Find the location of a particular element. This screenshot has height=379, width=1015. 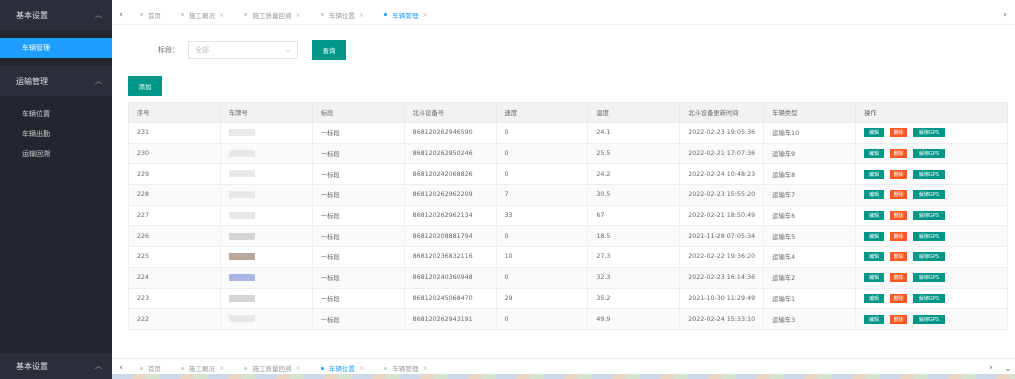

sidebar-group-basic-settings: 基本设置 ︿ is located at coordinates (56, 15).